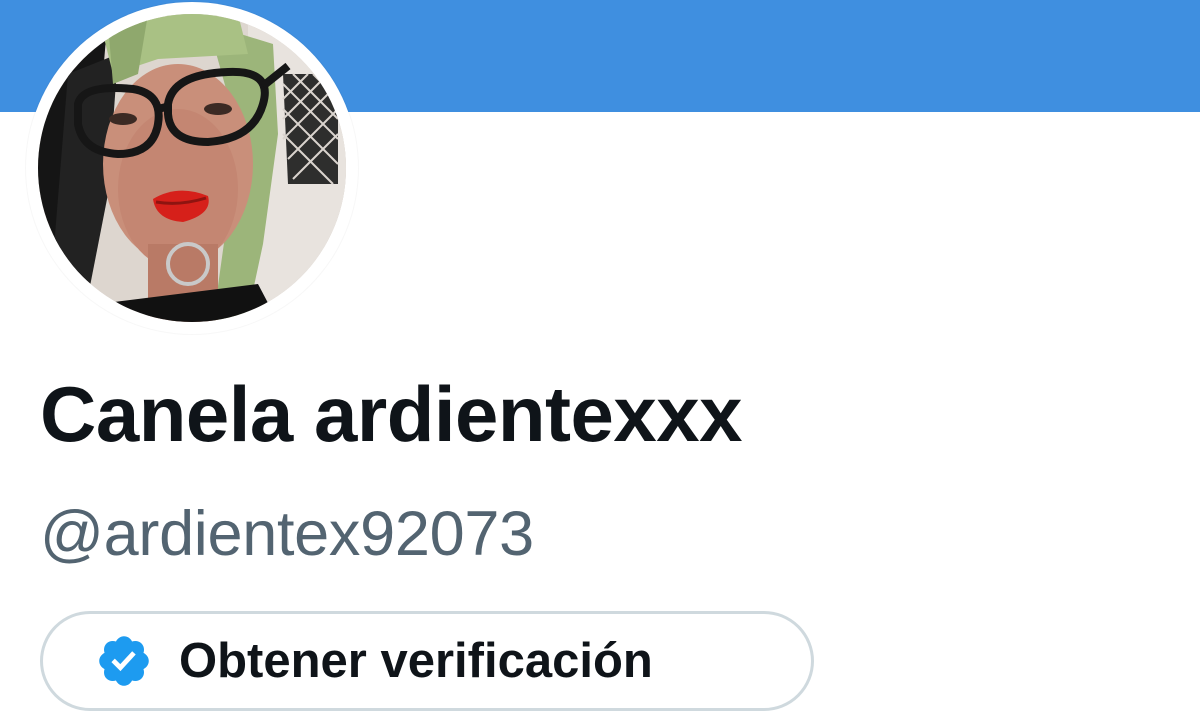 Image resolution: width=1200 pixels, height=720 pixels. I want to click on display-name: Canela ardientexxx, so click(391, 414).